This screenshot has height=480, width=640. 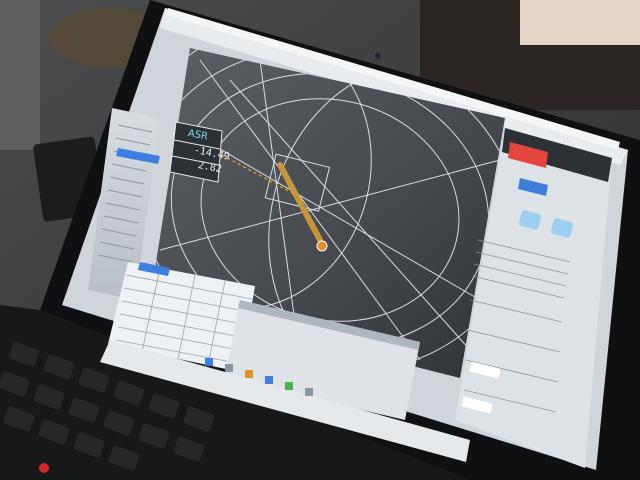 What do you see at coordinates (322, 246) in the screenshot?
I see `probe-tip` at bounding box center [322, 246].